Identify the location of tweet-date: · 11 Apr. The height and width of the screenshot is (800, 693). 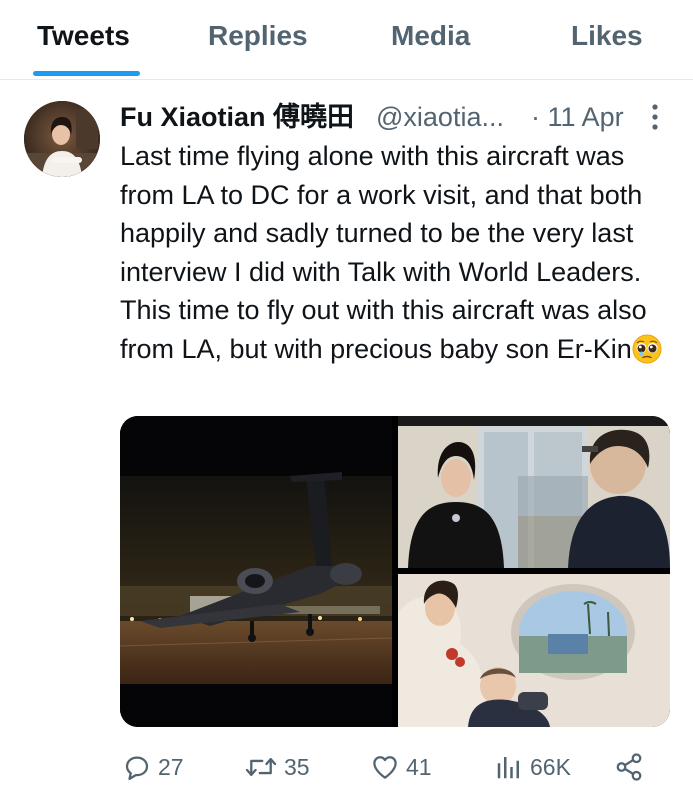
(577, 117).